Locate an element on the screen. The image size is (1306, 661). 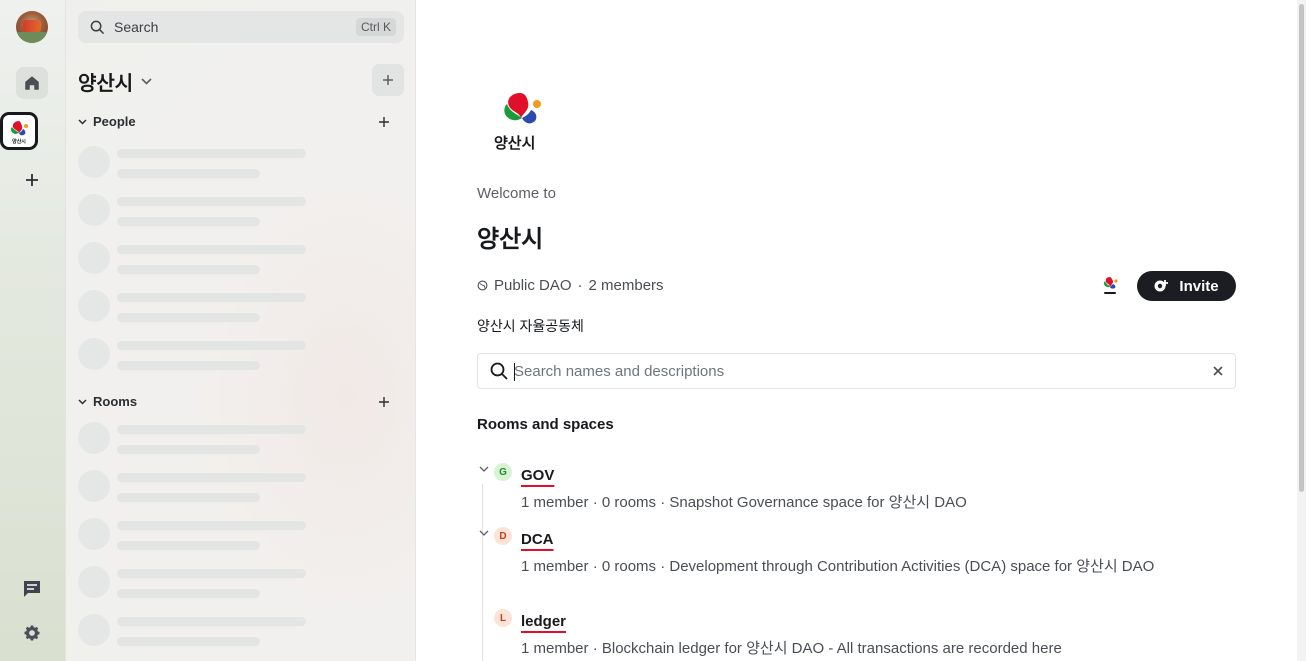
chat-icon is located at coordinates (32, 589).